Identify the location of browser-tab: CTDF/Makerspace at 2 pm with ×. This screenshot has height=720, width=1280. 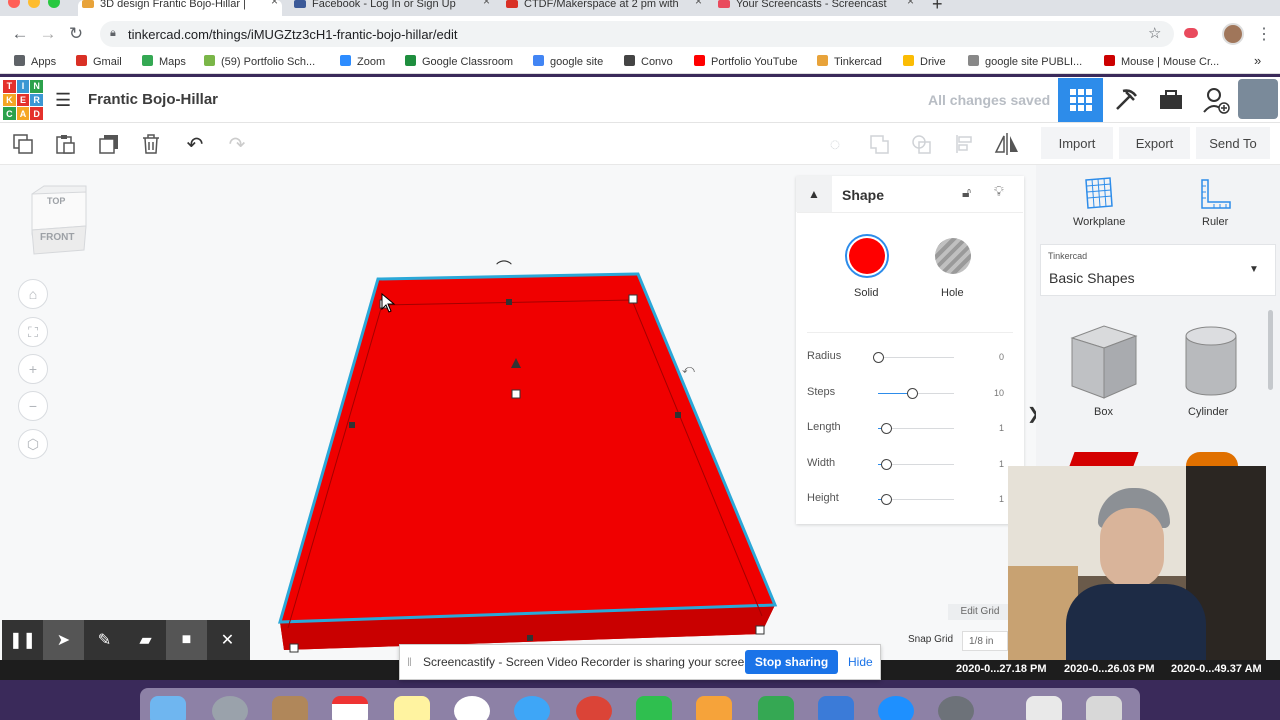
(604, 8).